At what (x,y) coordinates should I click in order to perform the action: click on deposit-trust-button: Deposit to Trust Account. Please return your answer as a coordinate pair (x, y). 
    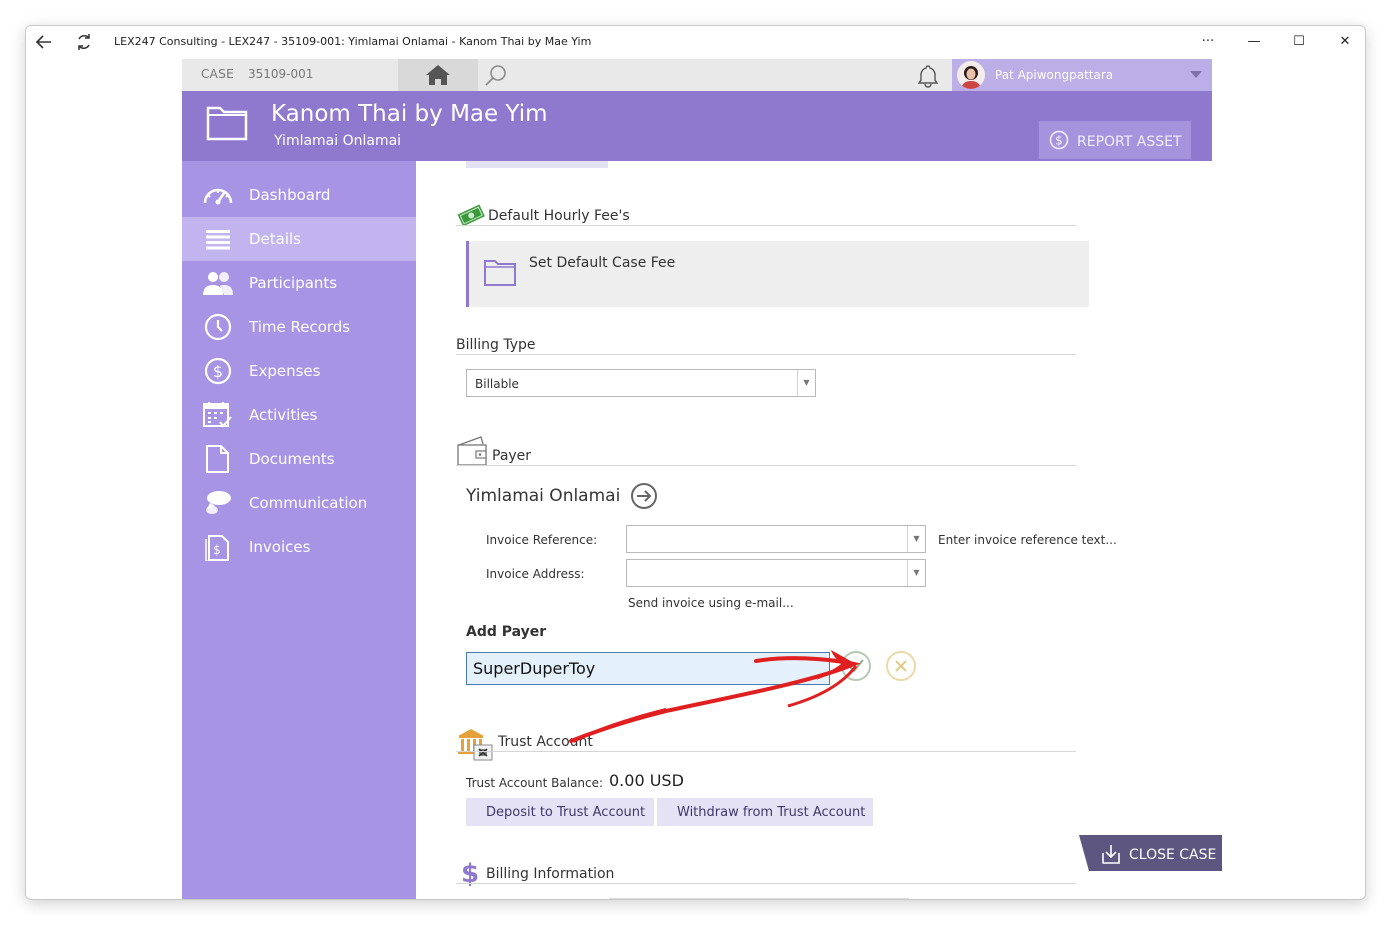
    Looking at the image, I should click on (560, 812).